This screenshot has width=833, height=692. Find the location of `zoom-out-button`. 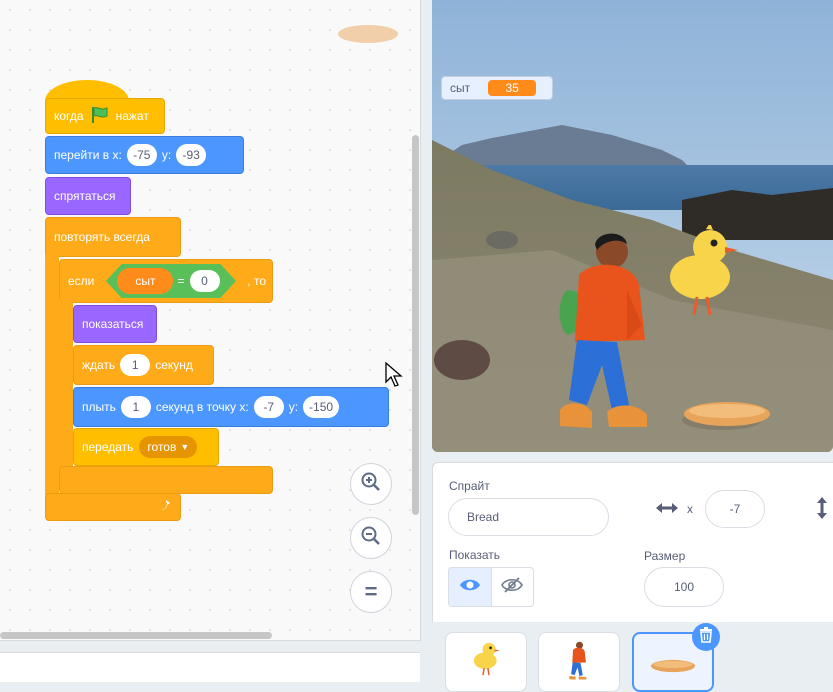

zoom-out-button is located at coordinates (371, 538).